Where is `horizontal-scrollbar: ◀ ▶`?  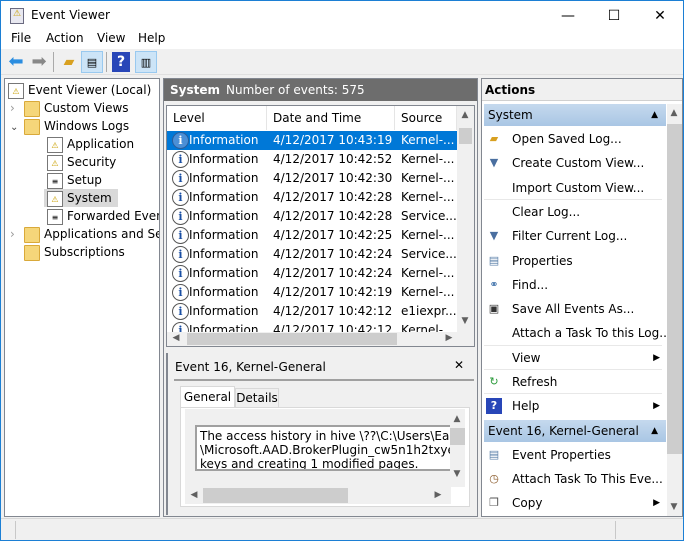
horizontal-scrollbar: ◀ ▶ is located at coordinates (320, 339).